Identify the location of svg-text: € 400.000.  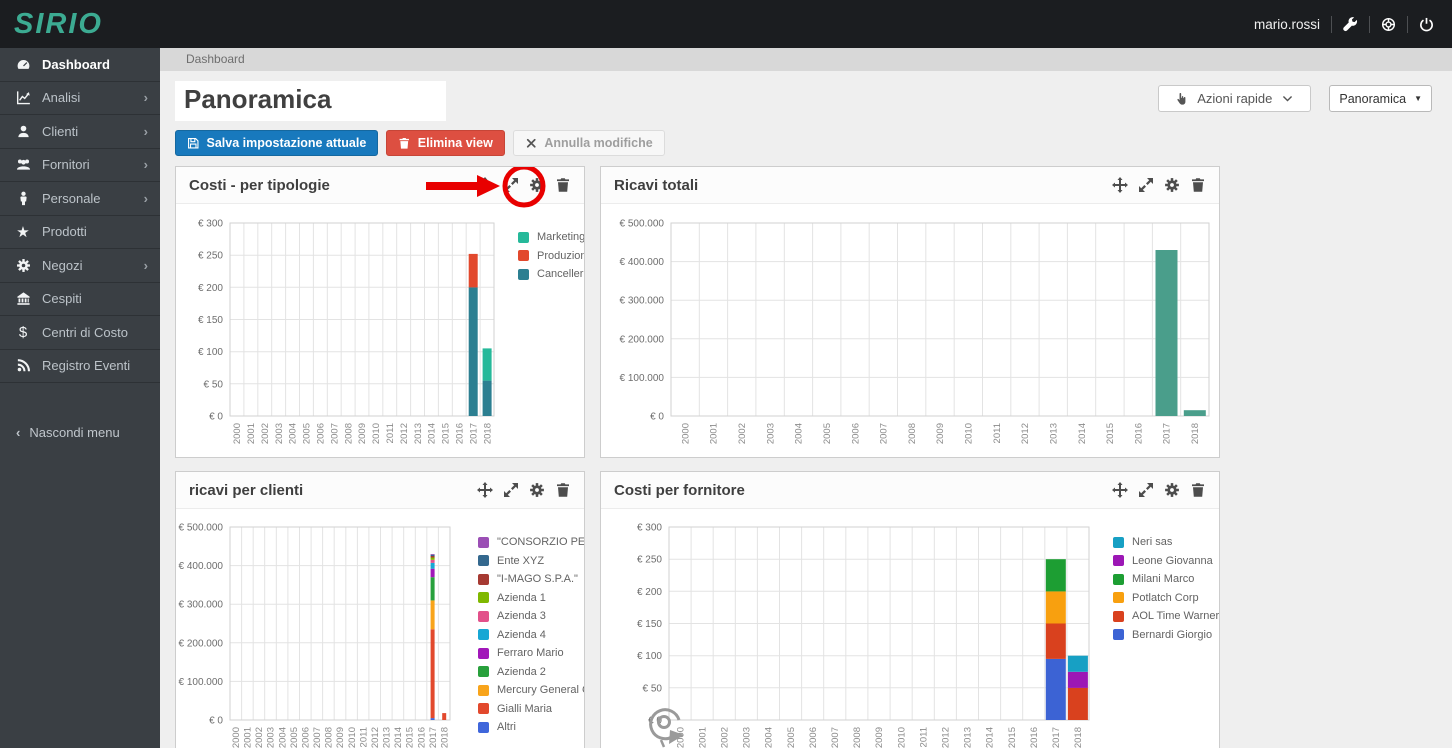
(201, 566).